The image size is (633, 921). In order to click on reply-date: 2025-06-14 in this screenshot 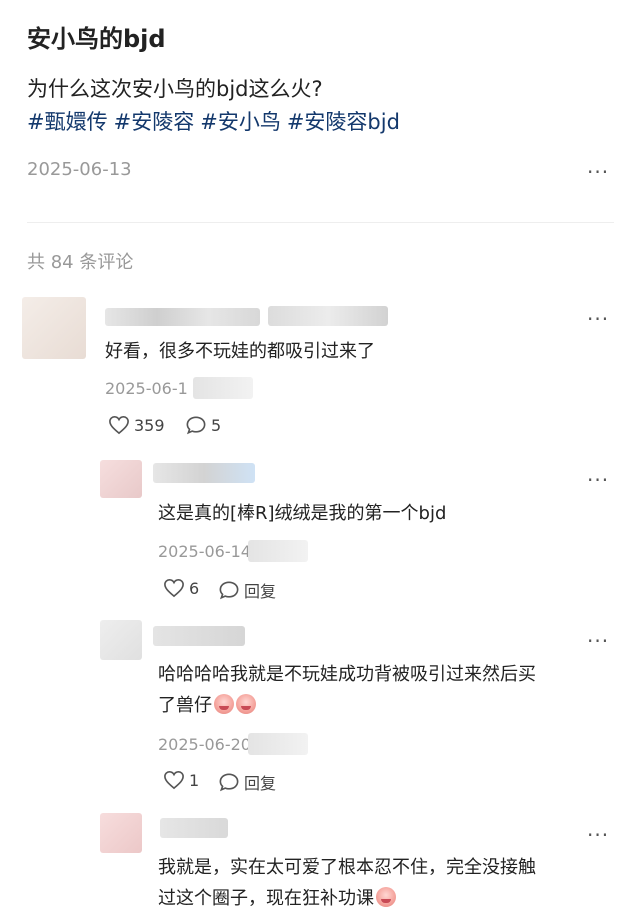, I will do `click(204, 551)`.